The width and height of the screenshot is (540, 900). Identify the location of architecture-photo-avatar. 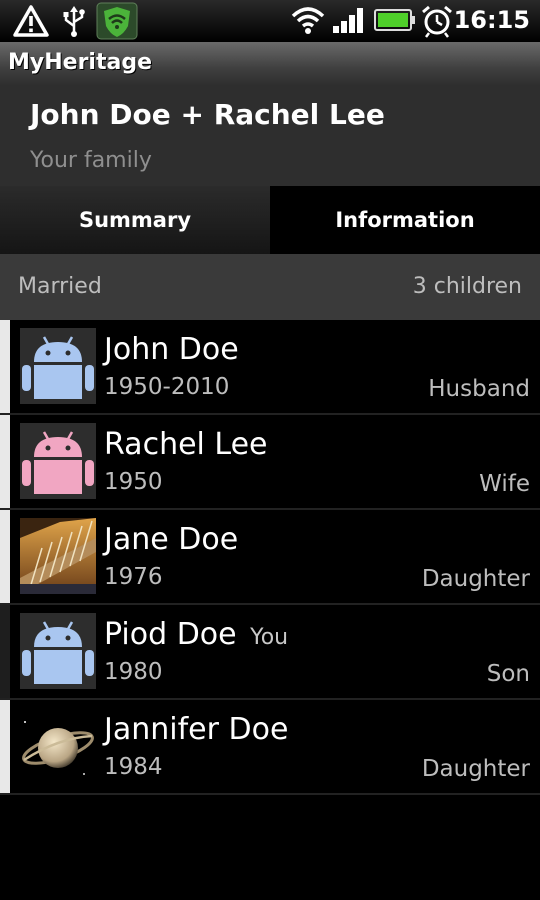
(58, 556).